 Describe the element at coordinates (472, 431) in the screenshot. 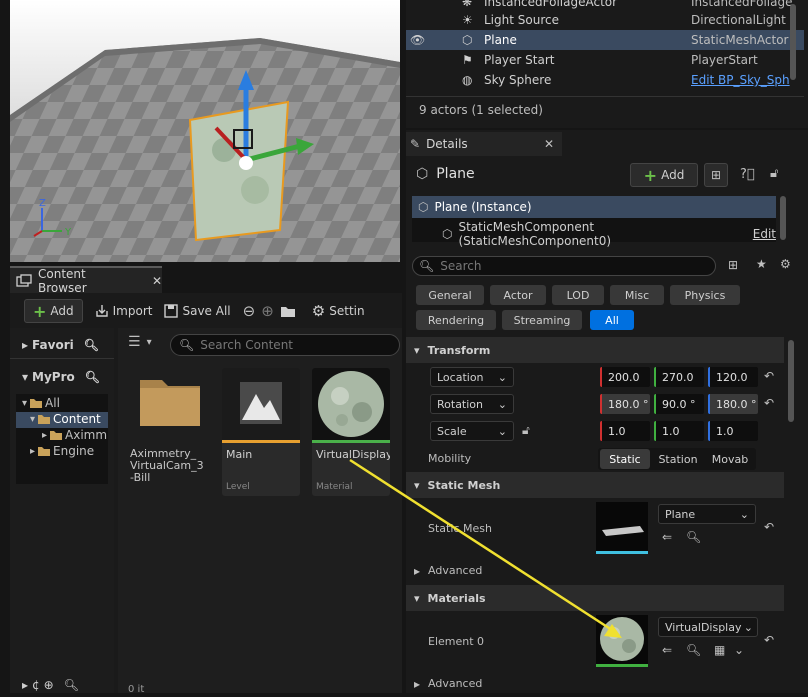

I see `scale-dropdown: Scale ⌄` at that location.